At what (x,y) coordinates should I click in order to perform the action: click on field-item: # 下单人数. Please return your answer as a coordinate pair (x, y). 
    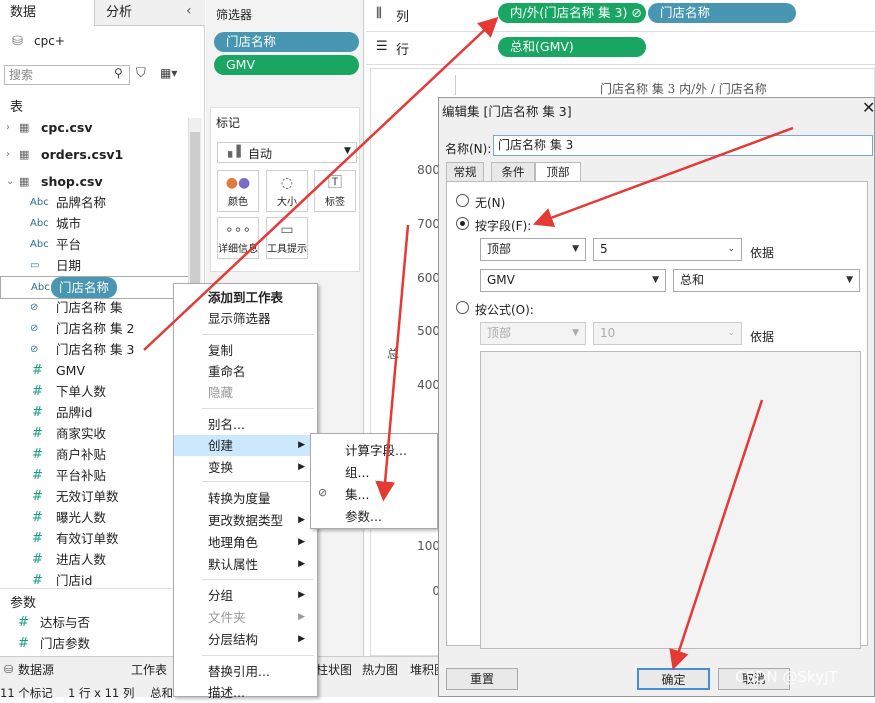
    Looking at the image, I should click on (95, 391).